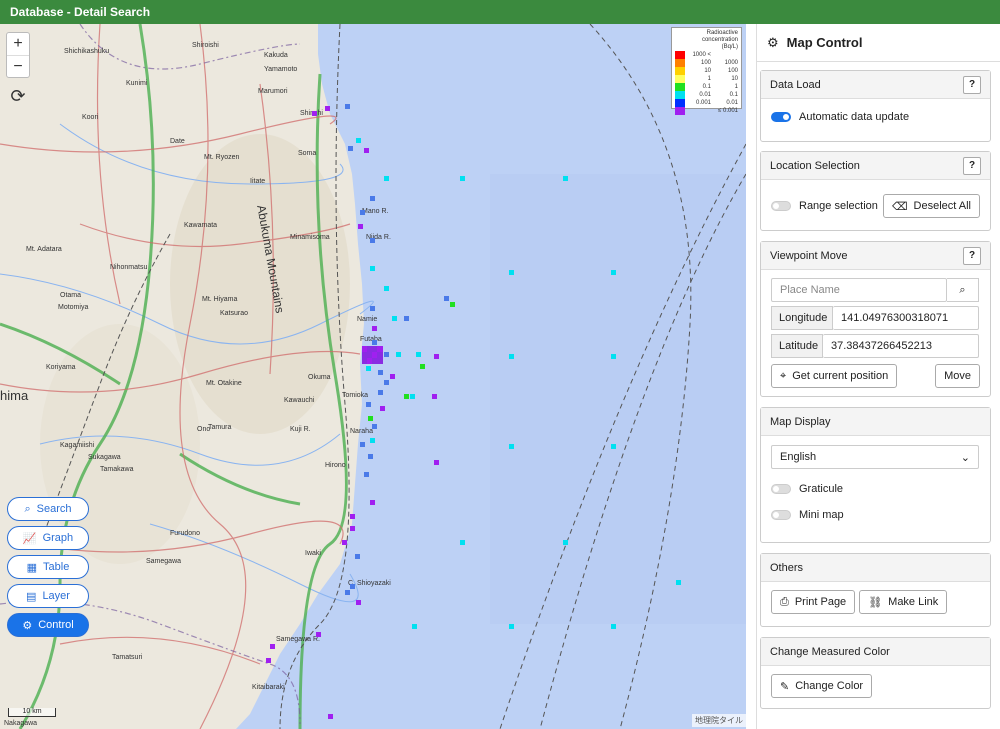  Describe the element at coordinates (48, 538) in the screenshot. I see `graph-button: 📈 Graph` at that location.